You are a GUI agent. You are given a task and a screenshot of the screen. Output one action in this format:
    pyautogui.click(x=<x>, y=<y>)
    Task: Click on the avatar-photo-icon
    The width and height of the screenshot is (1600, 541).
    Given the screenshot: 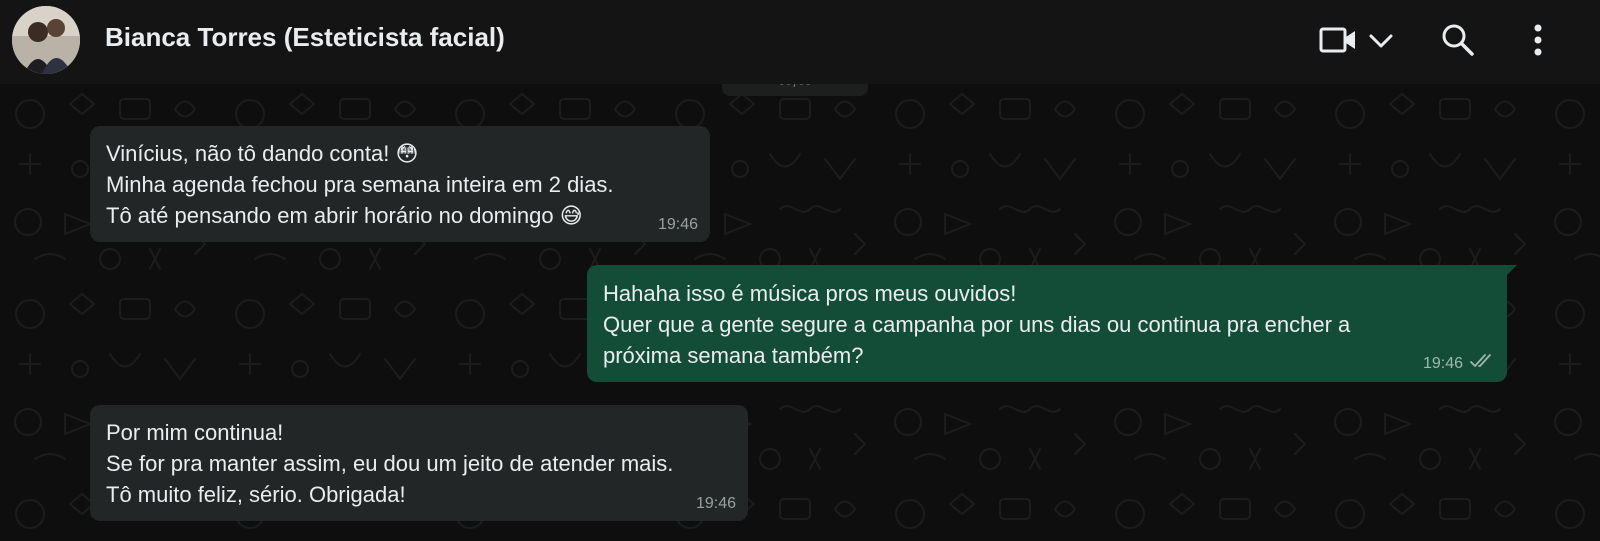 What is the action you would take?
    pyautogui.click(x=46, y=40)
    